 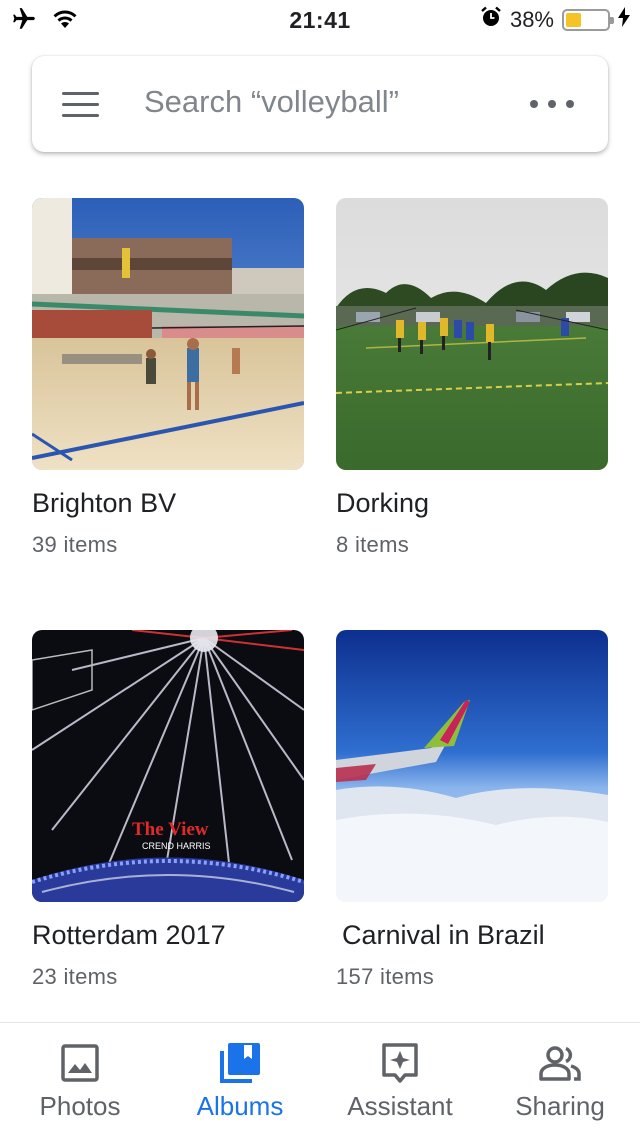 What do you see at coordinates (588, 19) in the screenshot?
I see `battery-icon` at bounding box center [588, 19].